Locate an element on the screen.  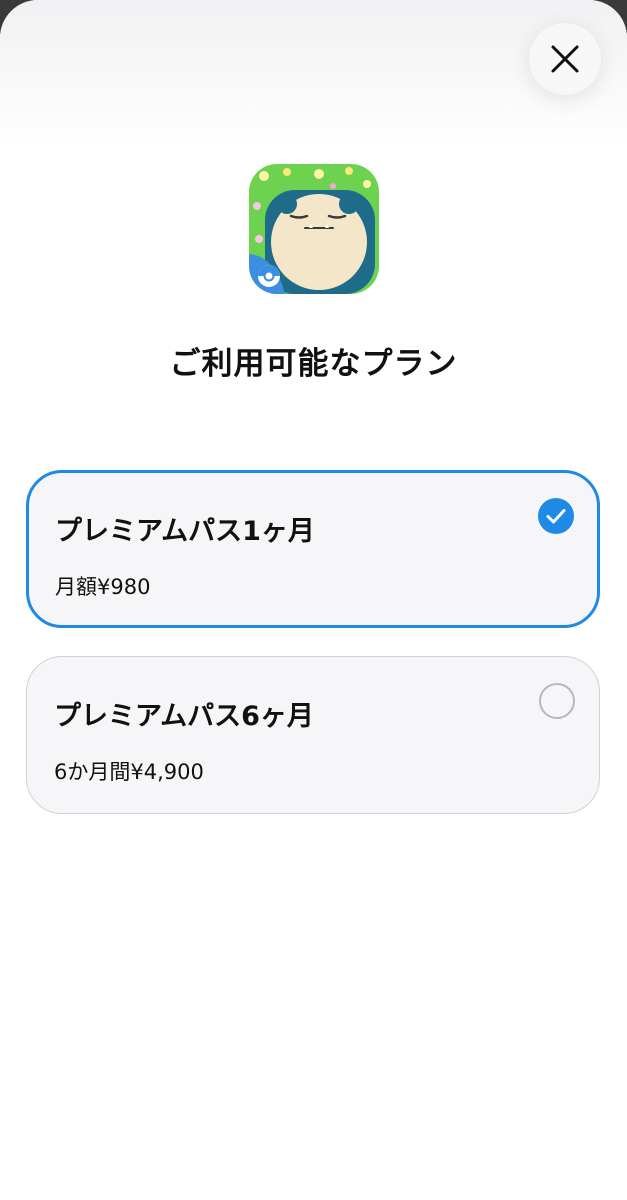
close-icon is located at coordinates (565, 59).